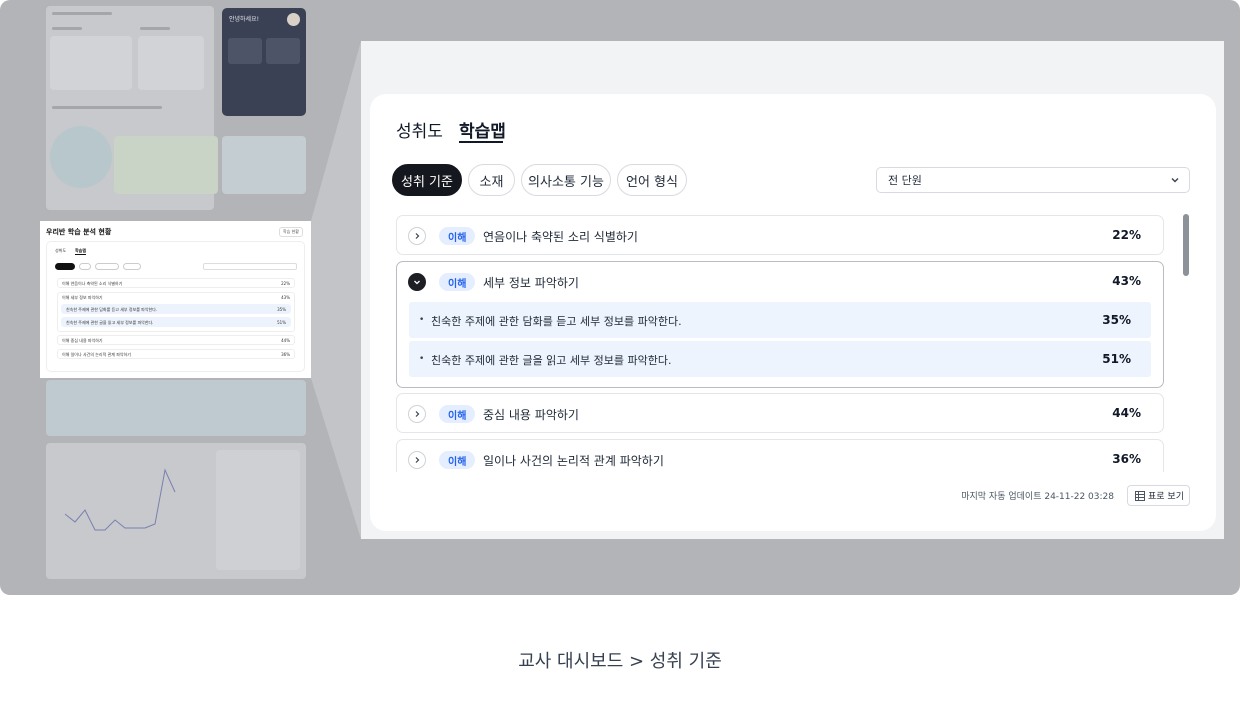  Describe the element at coordinates (1126, 235) in the screenshot. I see `item-percentage: 22%` at that location.